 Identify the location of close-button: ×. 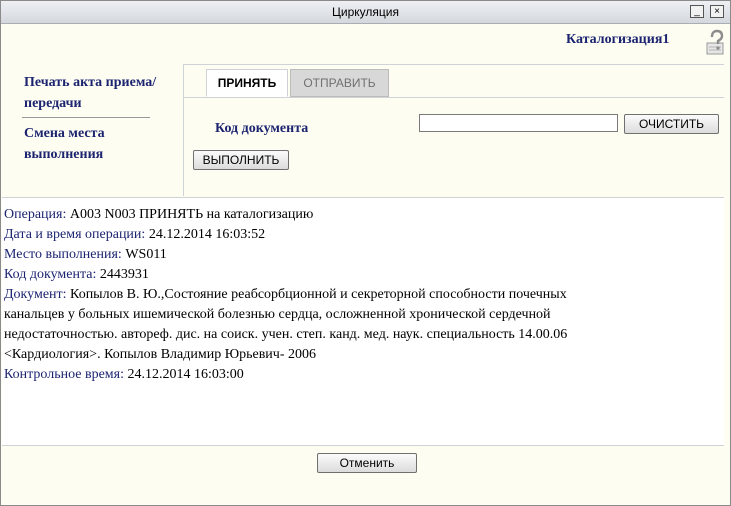
(717, 11).